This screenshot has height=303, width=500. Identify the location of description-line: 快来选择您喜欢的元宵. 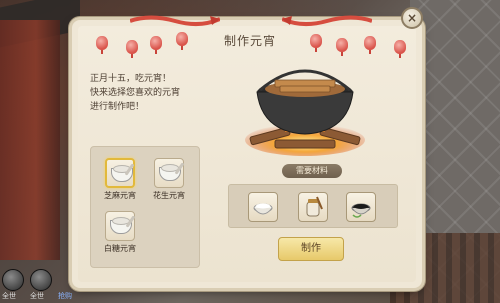
(135, 93).